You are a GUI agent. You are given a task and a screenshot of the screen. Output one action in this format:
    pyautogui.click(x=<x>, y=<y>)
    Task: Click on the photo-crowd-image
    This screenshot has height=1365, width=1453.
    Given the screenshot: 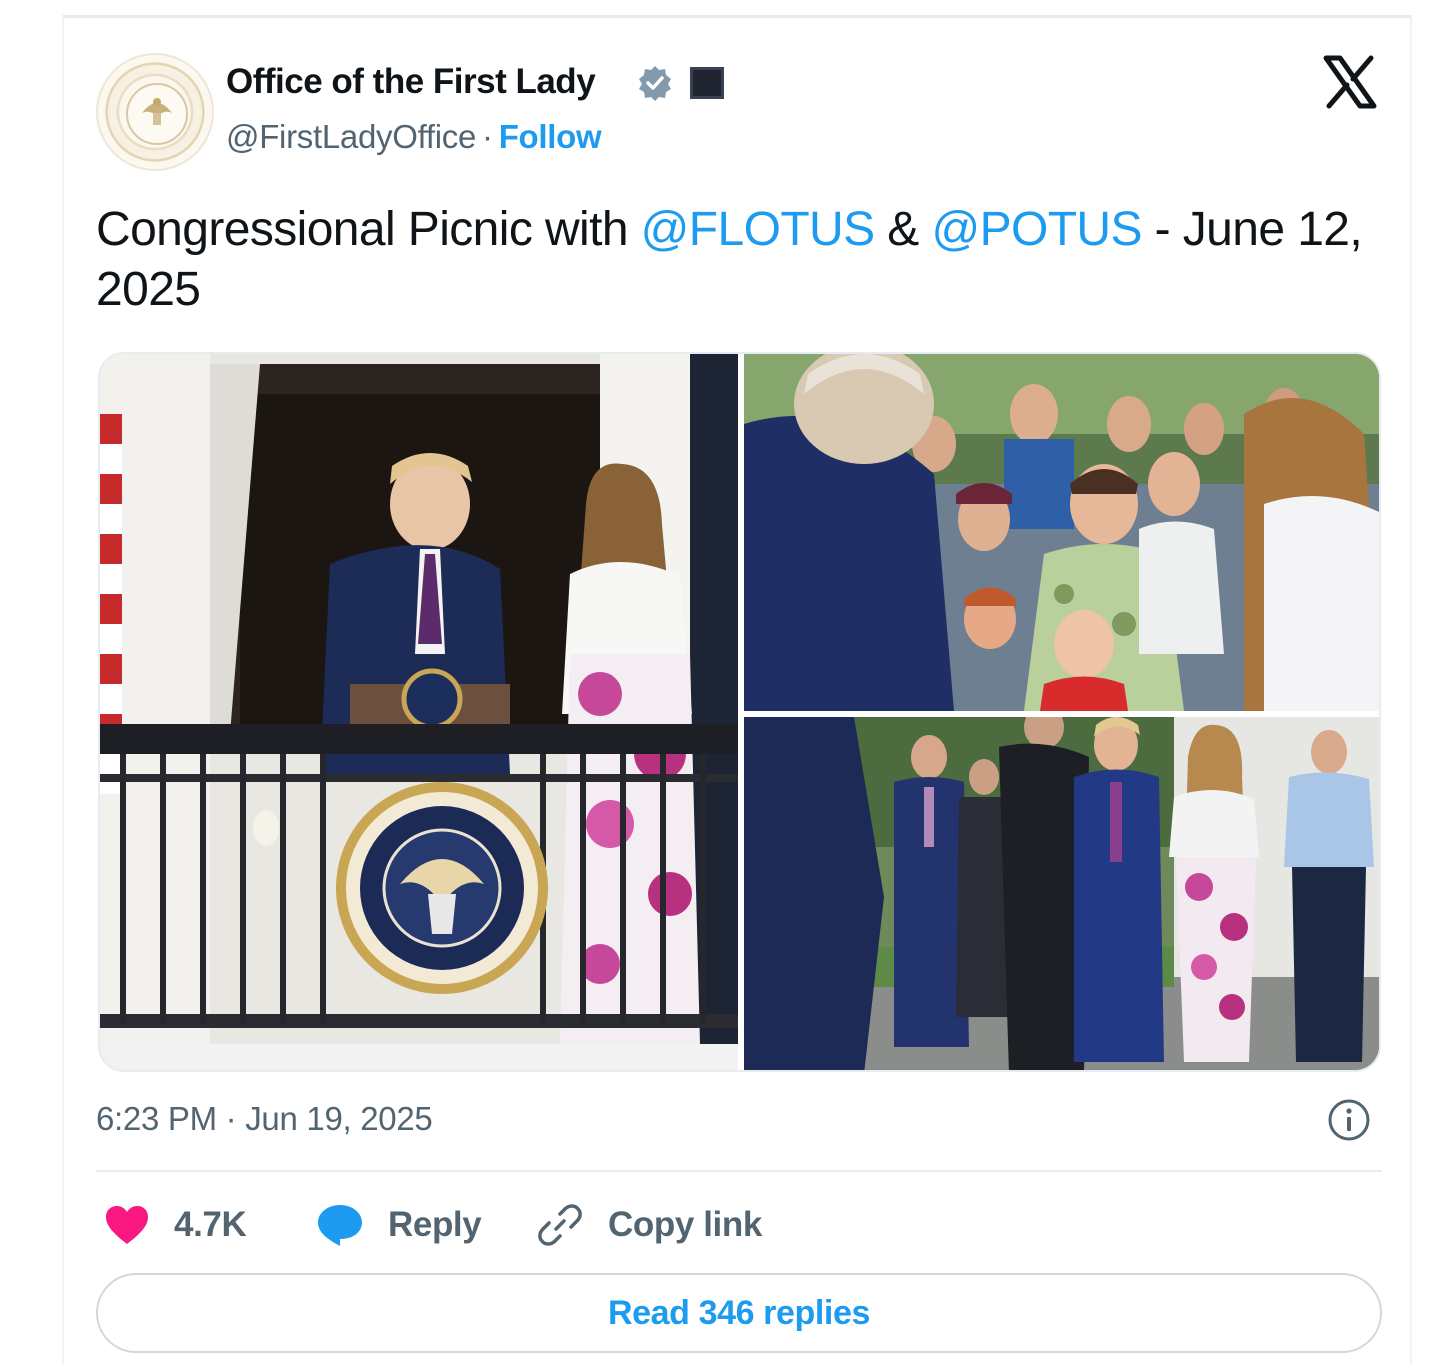 What is the action you would take?
    pyautogui.click(x=1061, y=532)
    